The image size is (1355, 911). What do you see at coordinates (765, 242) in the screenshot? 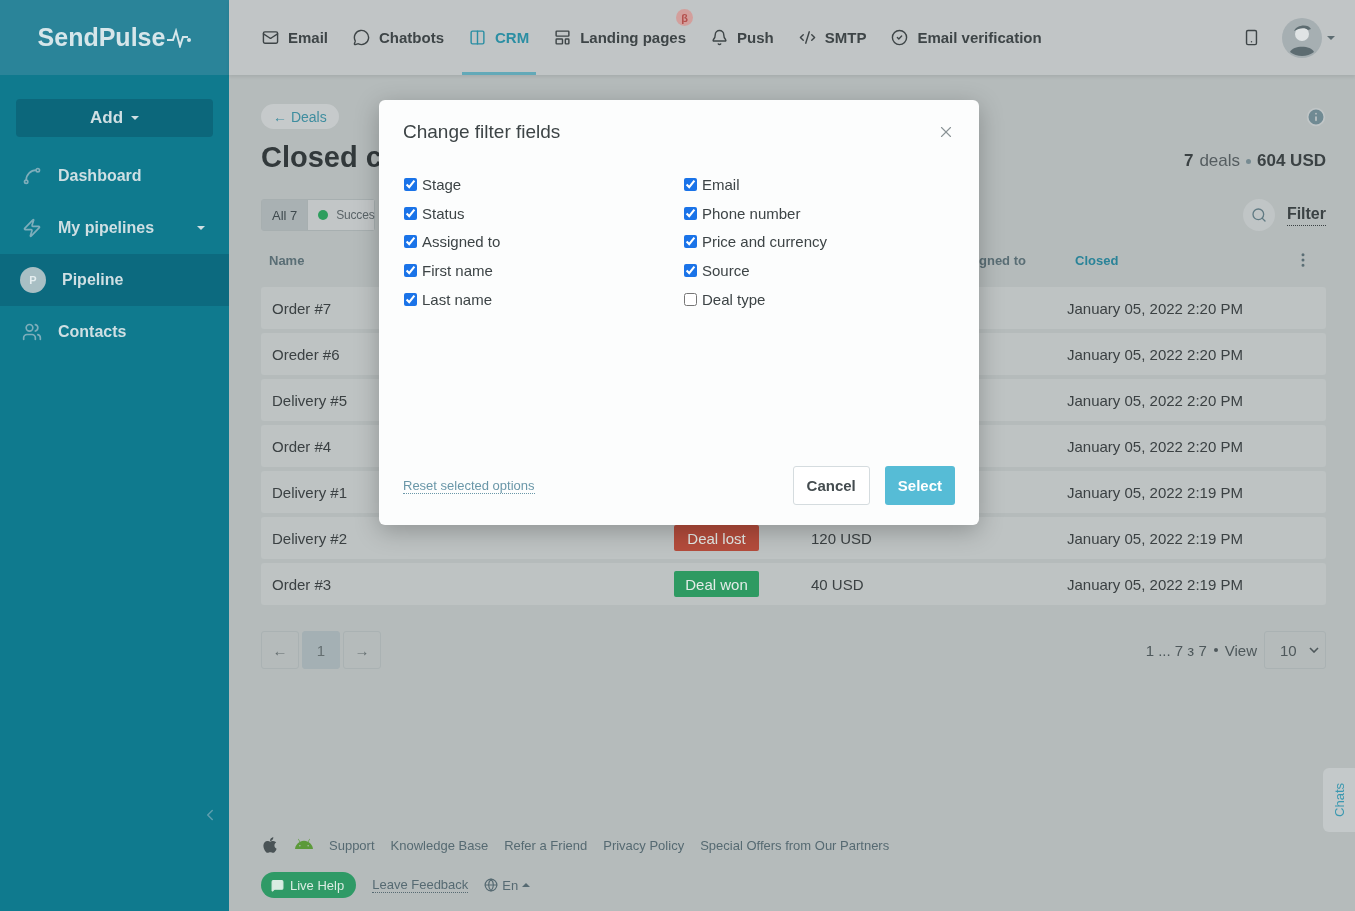
I see `checkbox-label: Price and currency` at bounding box center [765, 242].